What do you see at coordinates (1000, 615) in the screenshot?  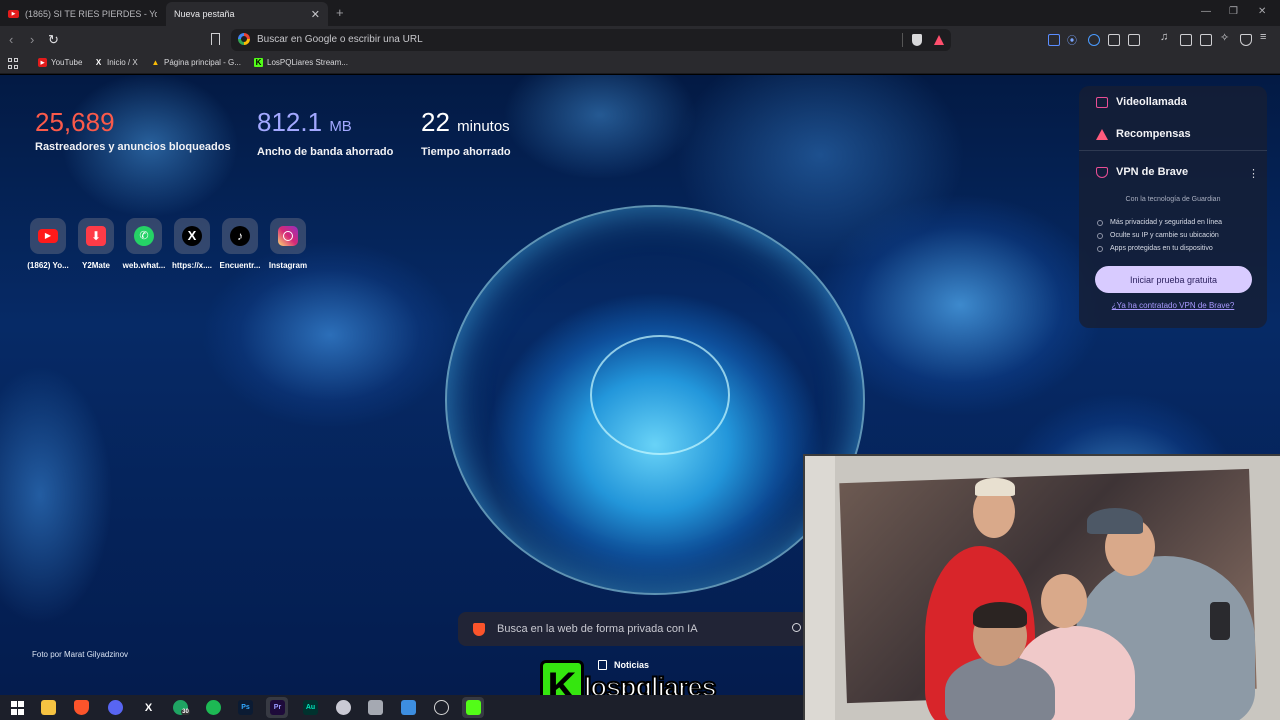 I see `hair` at bounding box center [1000, 615].